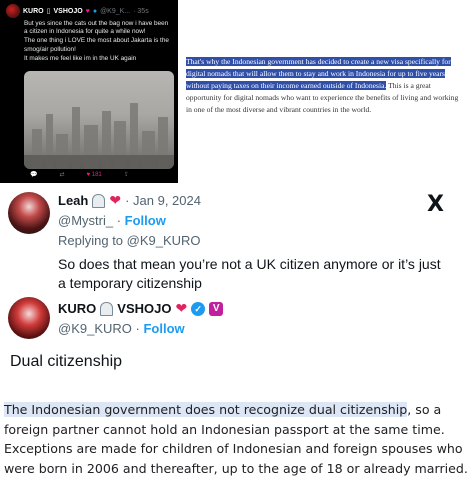 The width and height of the screenshot is (474, 502). I want to click on kuro-tweet-text: Dual citizenship, so click(66, 361).